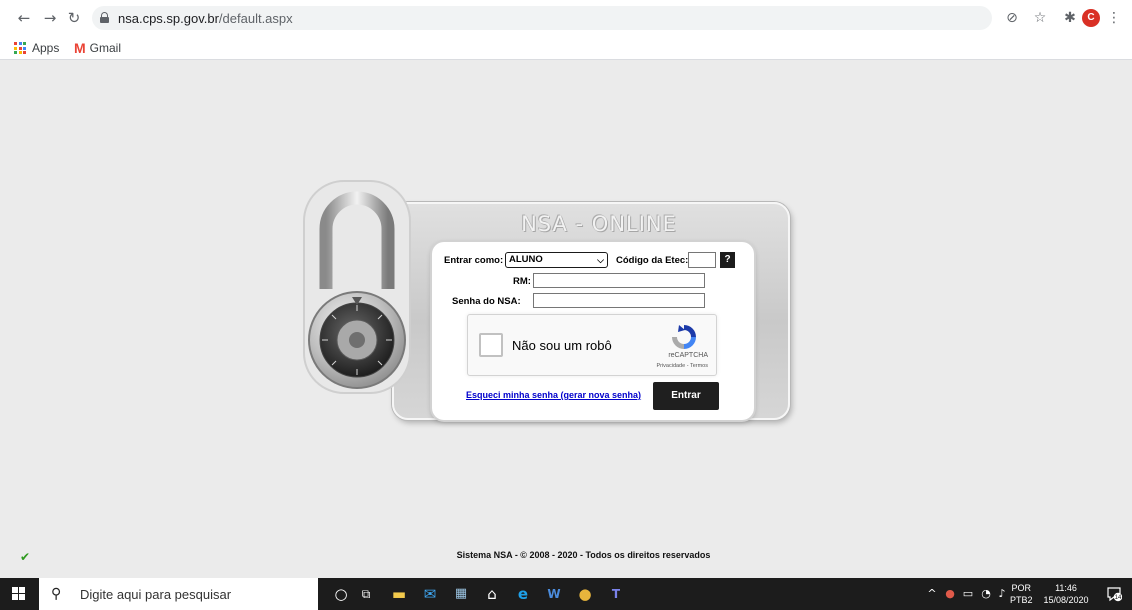 This screenshot has height=610, width=1132. What do you see at coordinates (968, 594) in the screenshot?
I see `battery-icon: ▭` at bounding box center [968, 594].